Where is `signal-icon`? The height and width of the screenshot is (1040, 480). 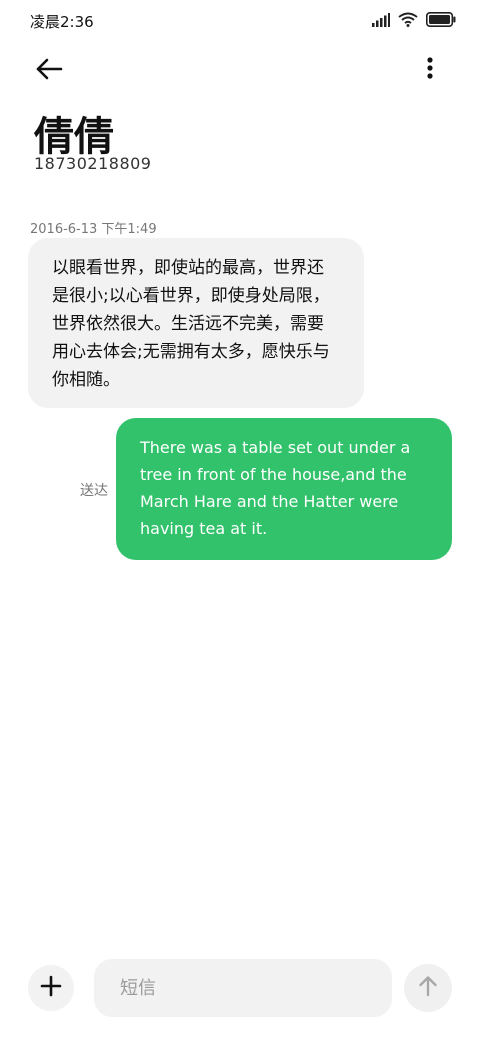
signal-icon is located at coordinates (381, 21).